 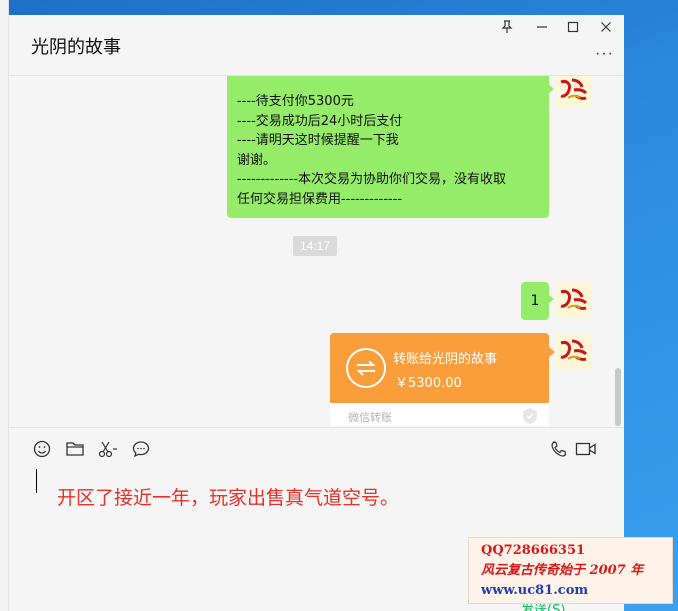 I want to click on emoji-icon, so click(x=42, y=449).